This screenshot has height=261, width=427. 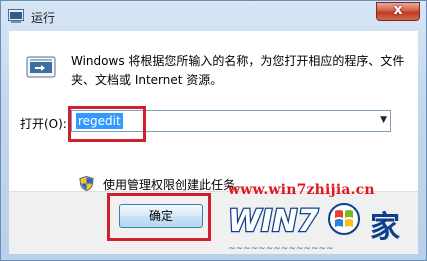 What do you see at coordinates (385, 227) in the screenshot?
I see `logo-jia-text: 家` at bounding box center [385, 227].